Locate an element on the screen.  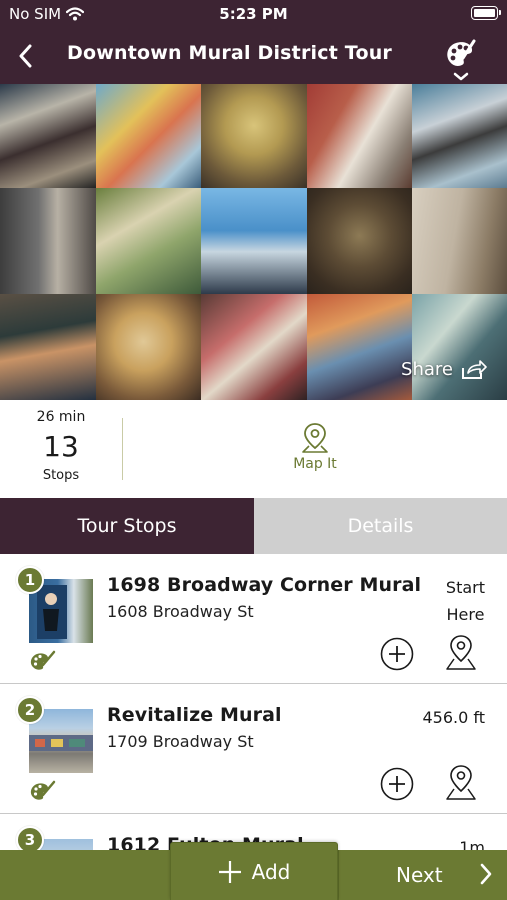
back-button is located at coordinates (26, 56).